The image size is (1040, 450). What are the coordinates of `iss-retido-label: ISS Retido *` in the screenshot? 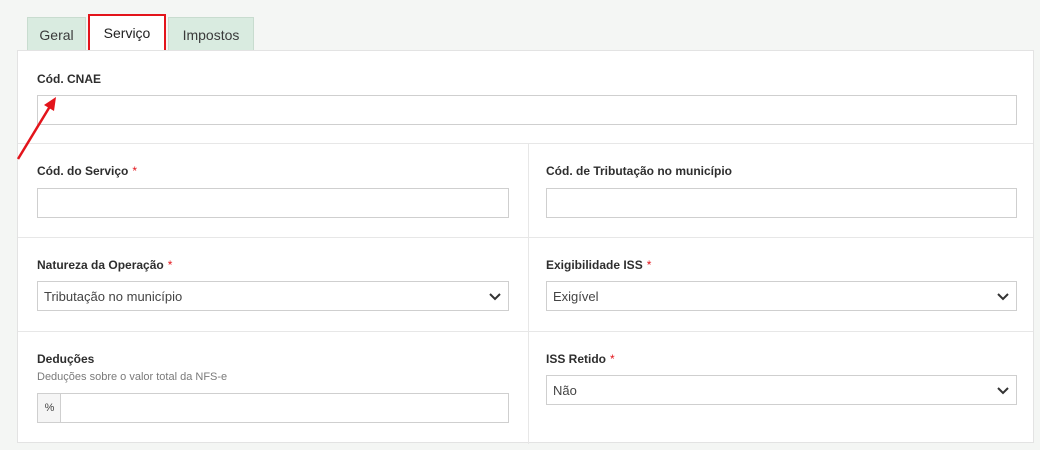 It's located at (580, 359).